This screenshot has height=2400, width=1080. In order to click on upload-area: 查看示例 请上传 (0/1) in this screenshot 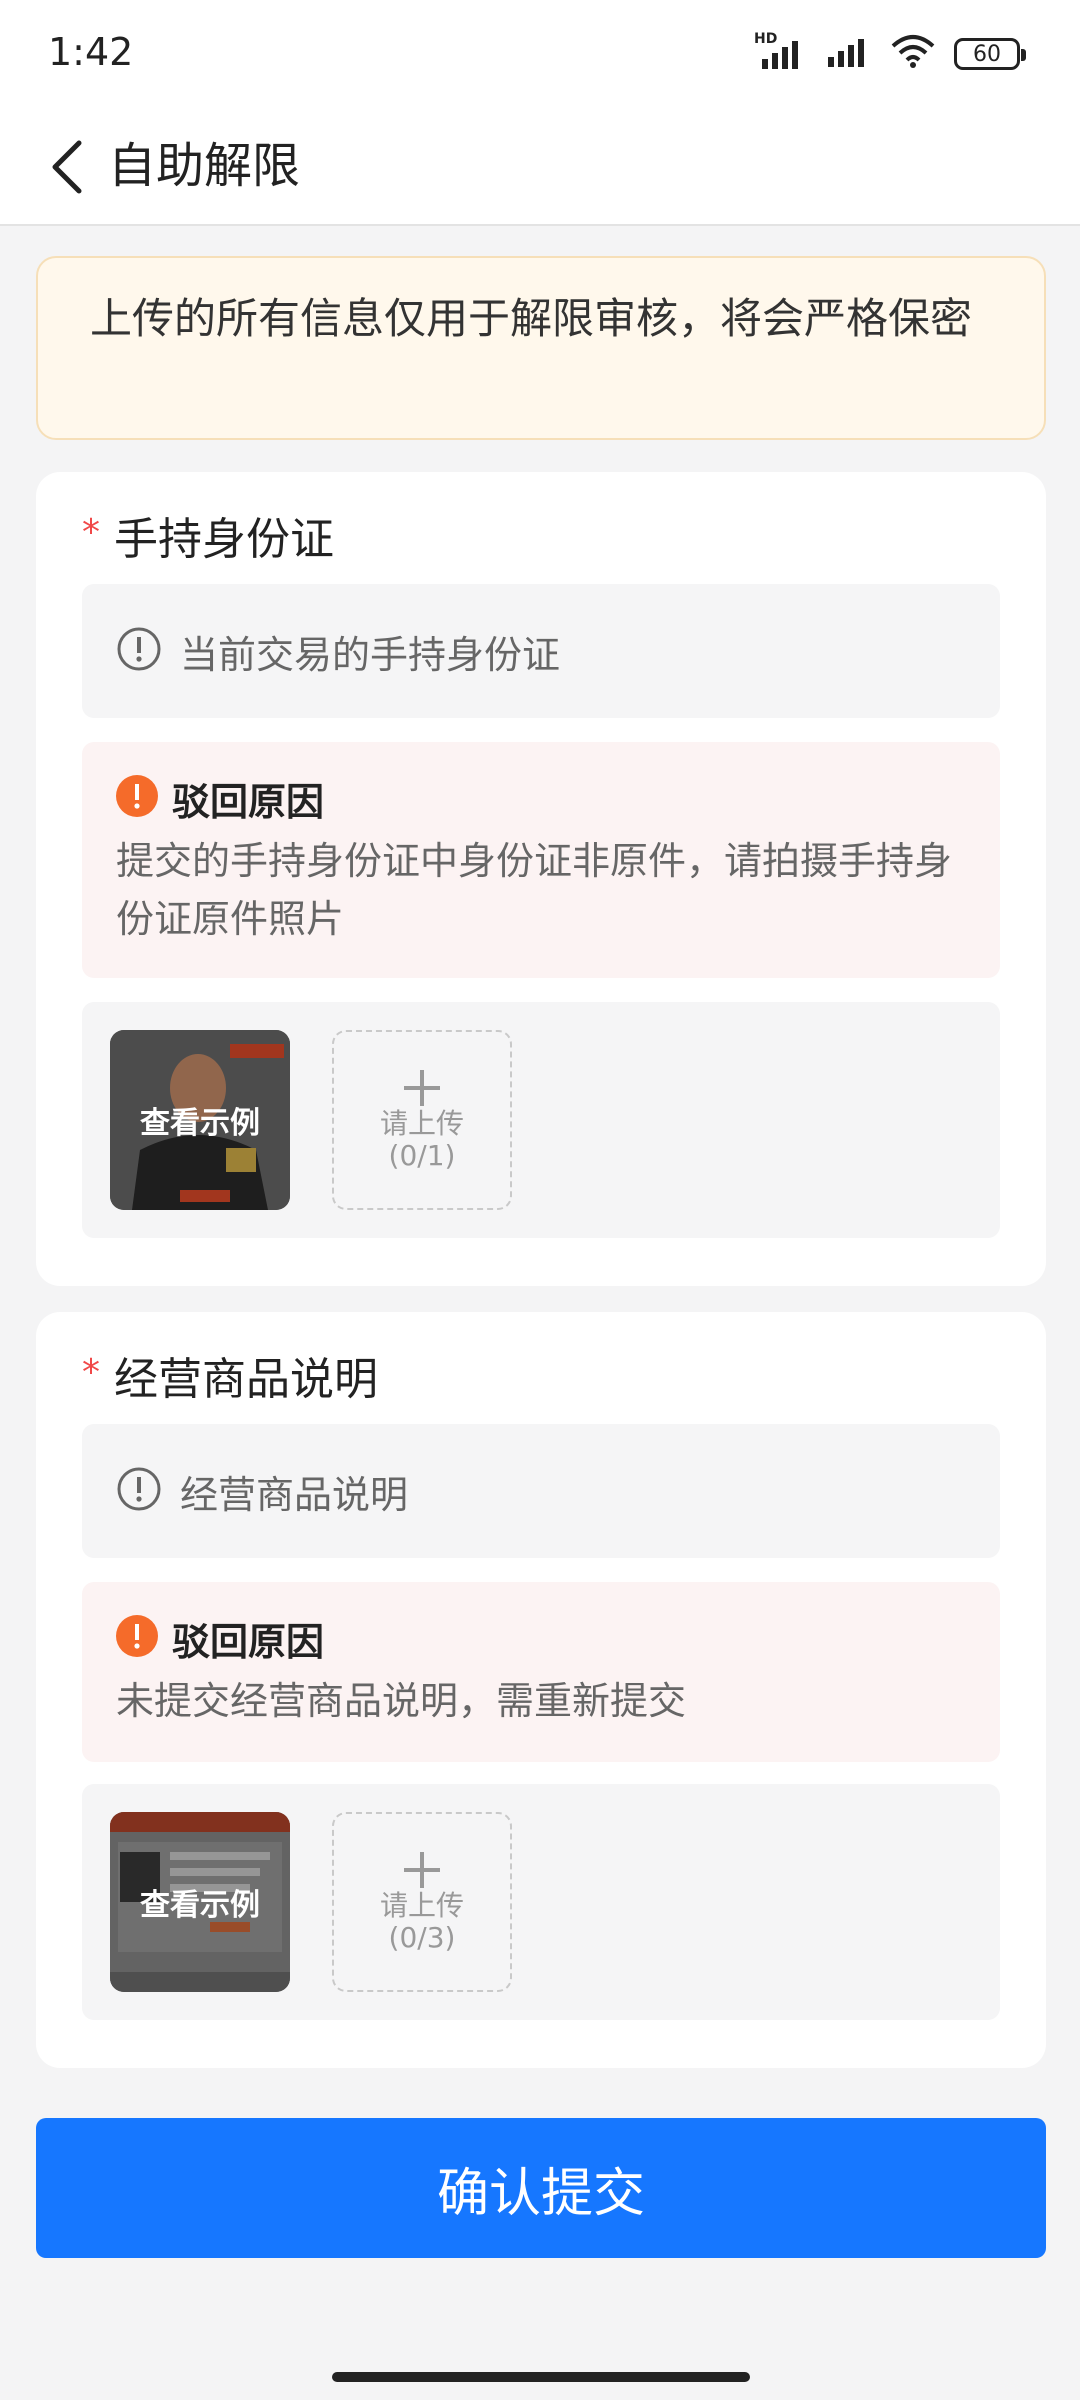, I will do `click(541, 1120)`.